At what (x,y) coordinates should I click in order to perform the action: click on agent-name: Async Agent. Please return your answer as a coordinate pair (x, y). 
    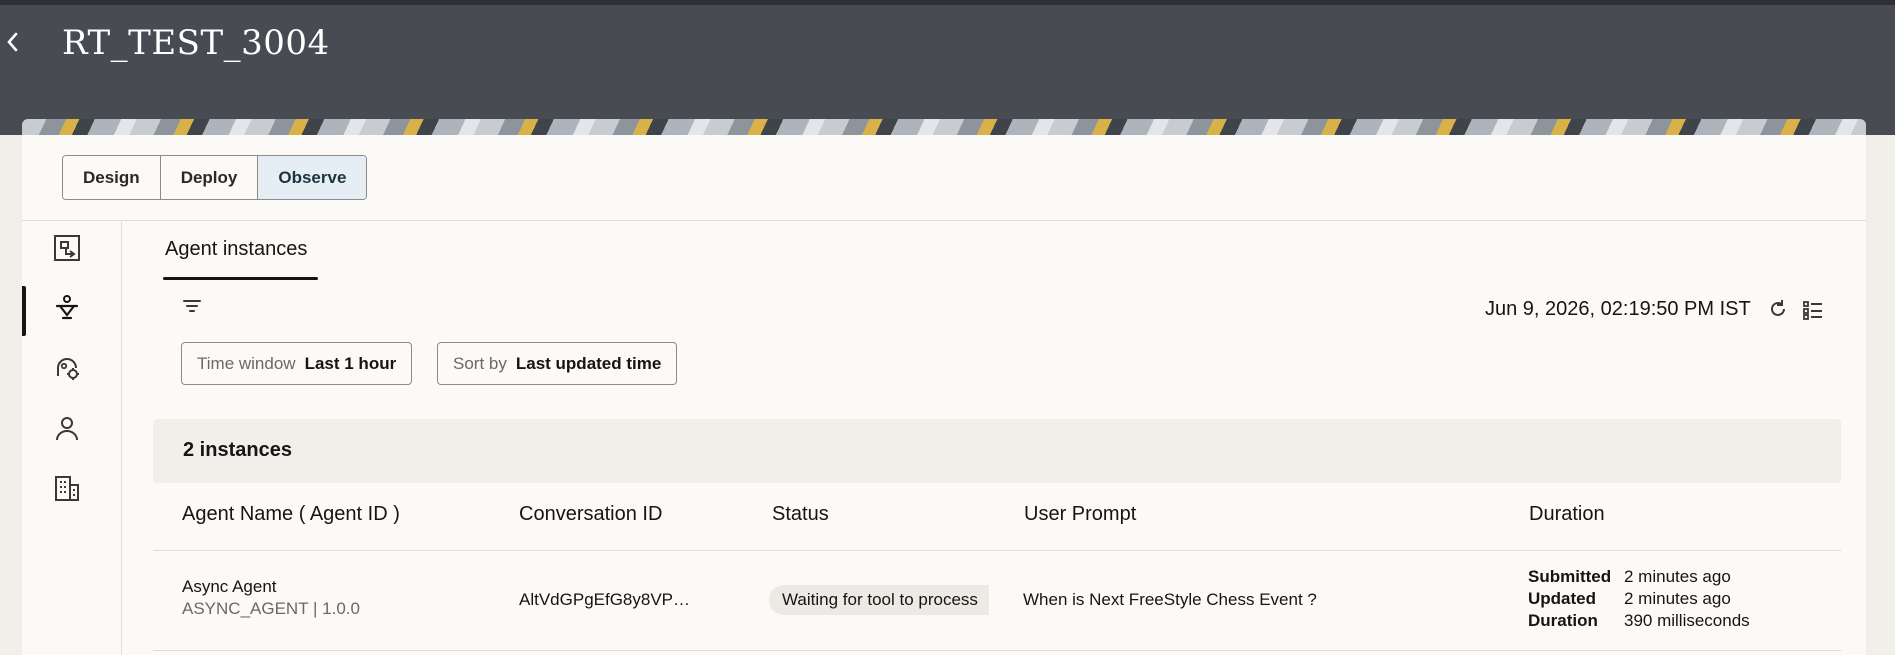
    Looking at the image, I should click on (229, 586).